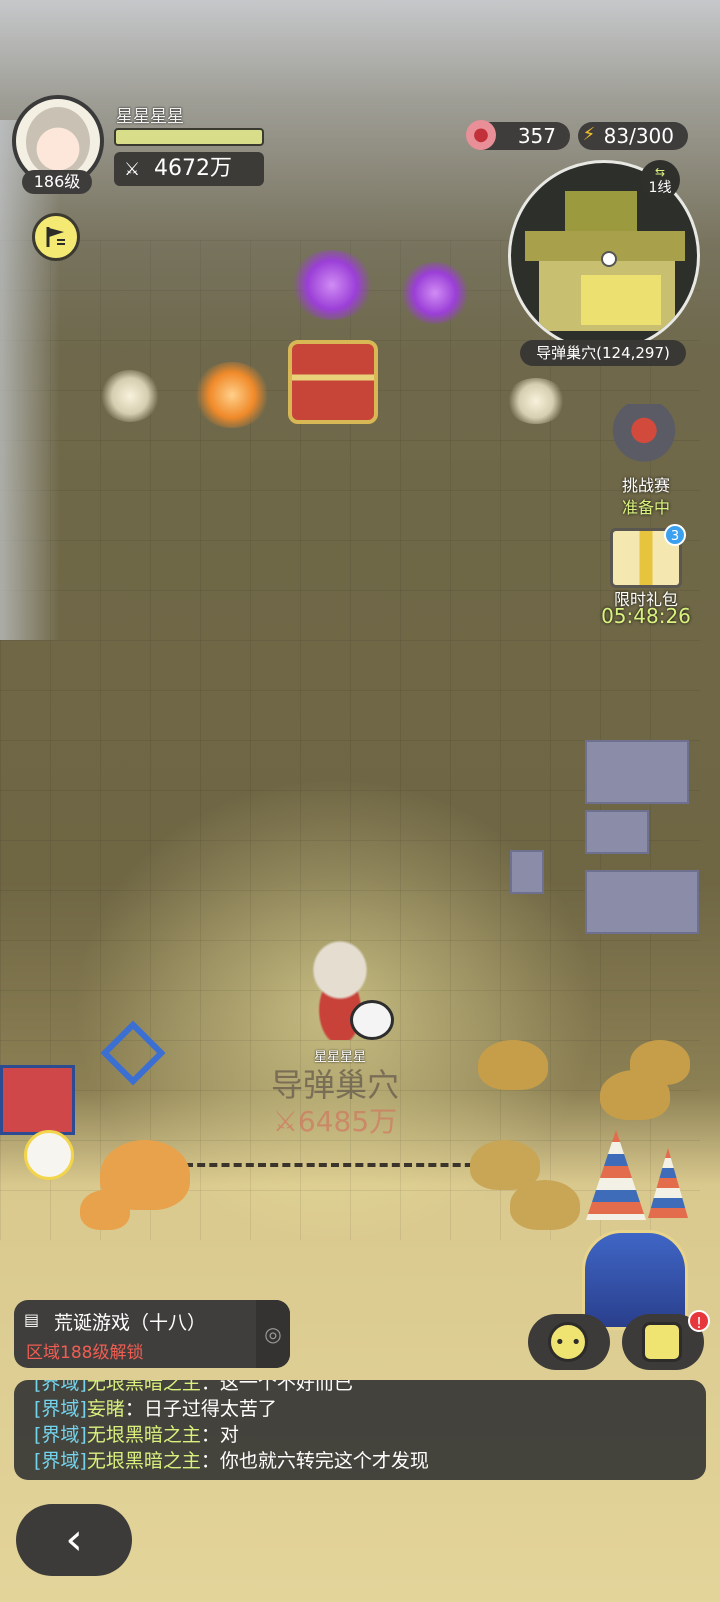 The width and height of the screenshot is (720, 1602). What do you see at coordinates (609, 259) in the screenshot?
I see `player-marker-icon` at bounding box center [609, 259].